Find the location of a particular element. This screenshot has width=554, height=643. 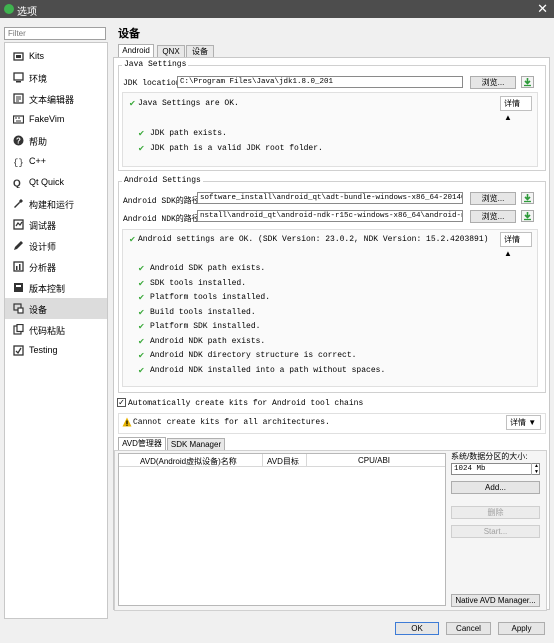

avd-table is located at coordinates (282, 529).